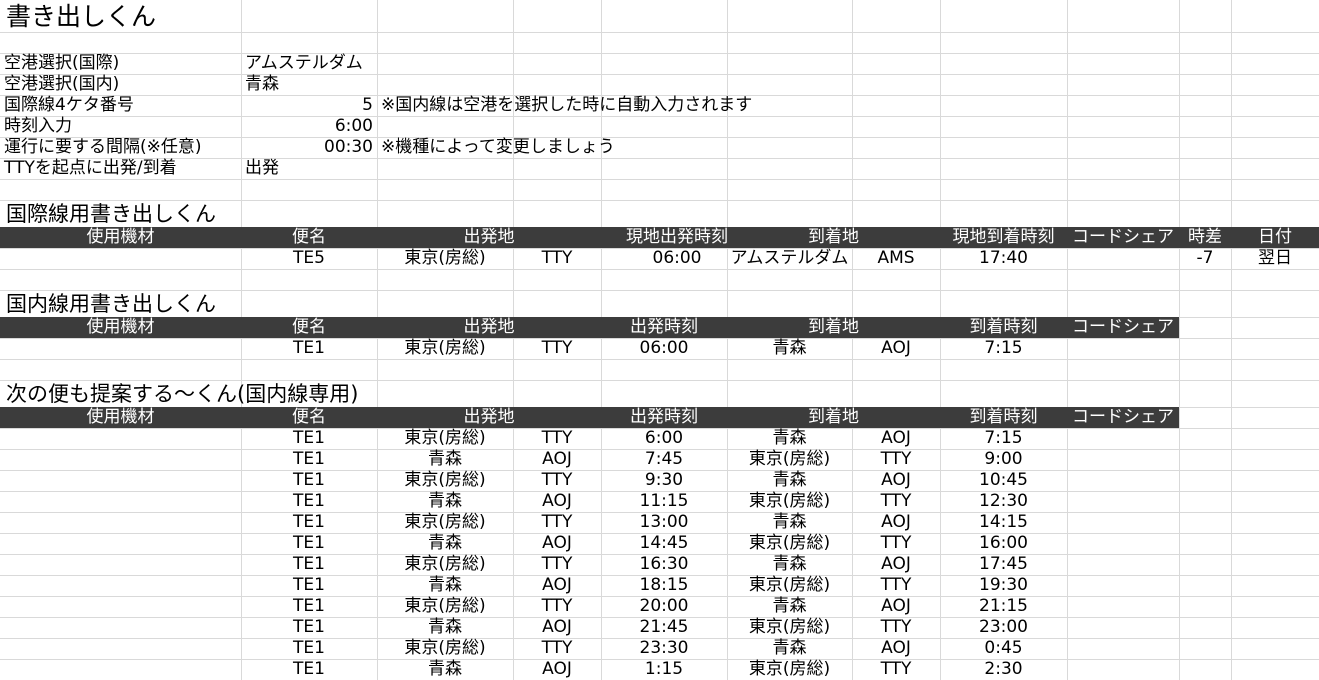 The image size is (1319, 680). Describe the element at coordinates (1003, 564) in the screenshot. I see `next-arr-time: 17:45` at that location.